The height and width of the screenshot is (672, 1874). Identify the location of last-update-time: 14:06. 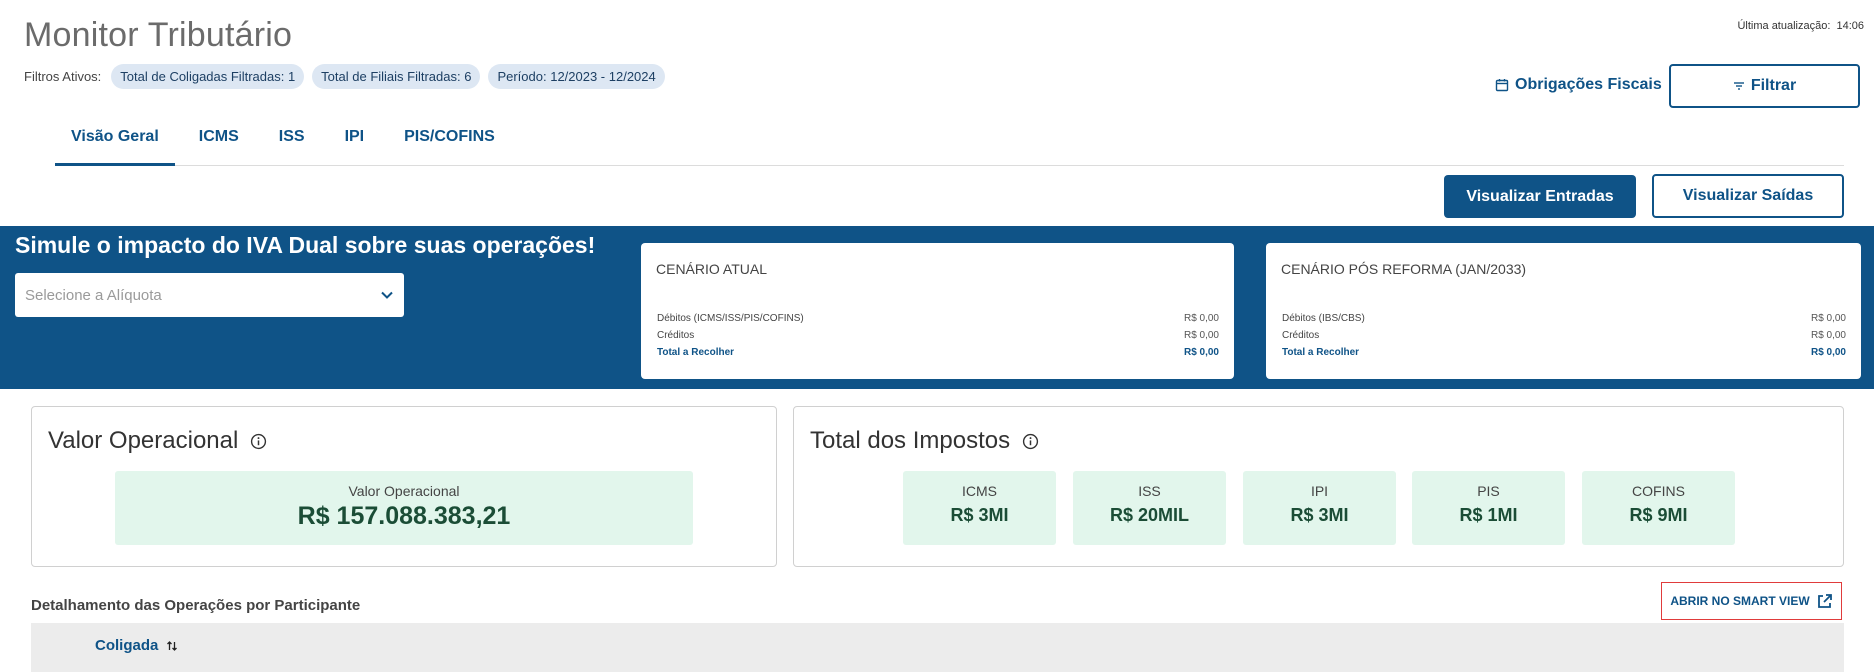
(1850, 26).